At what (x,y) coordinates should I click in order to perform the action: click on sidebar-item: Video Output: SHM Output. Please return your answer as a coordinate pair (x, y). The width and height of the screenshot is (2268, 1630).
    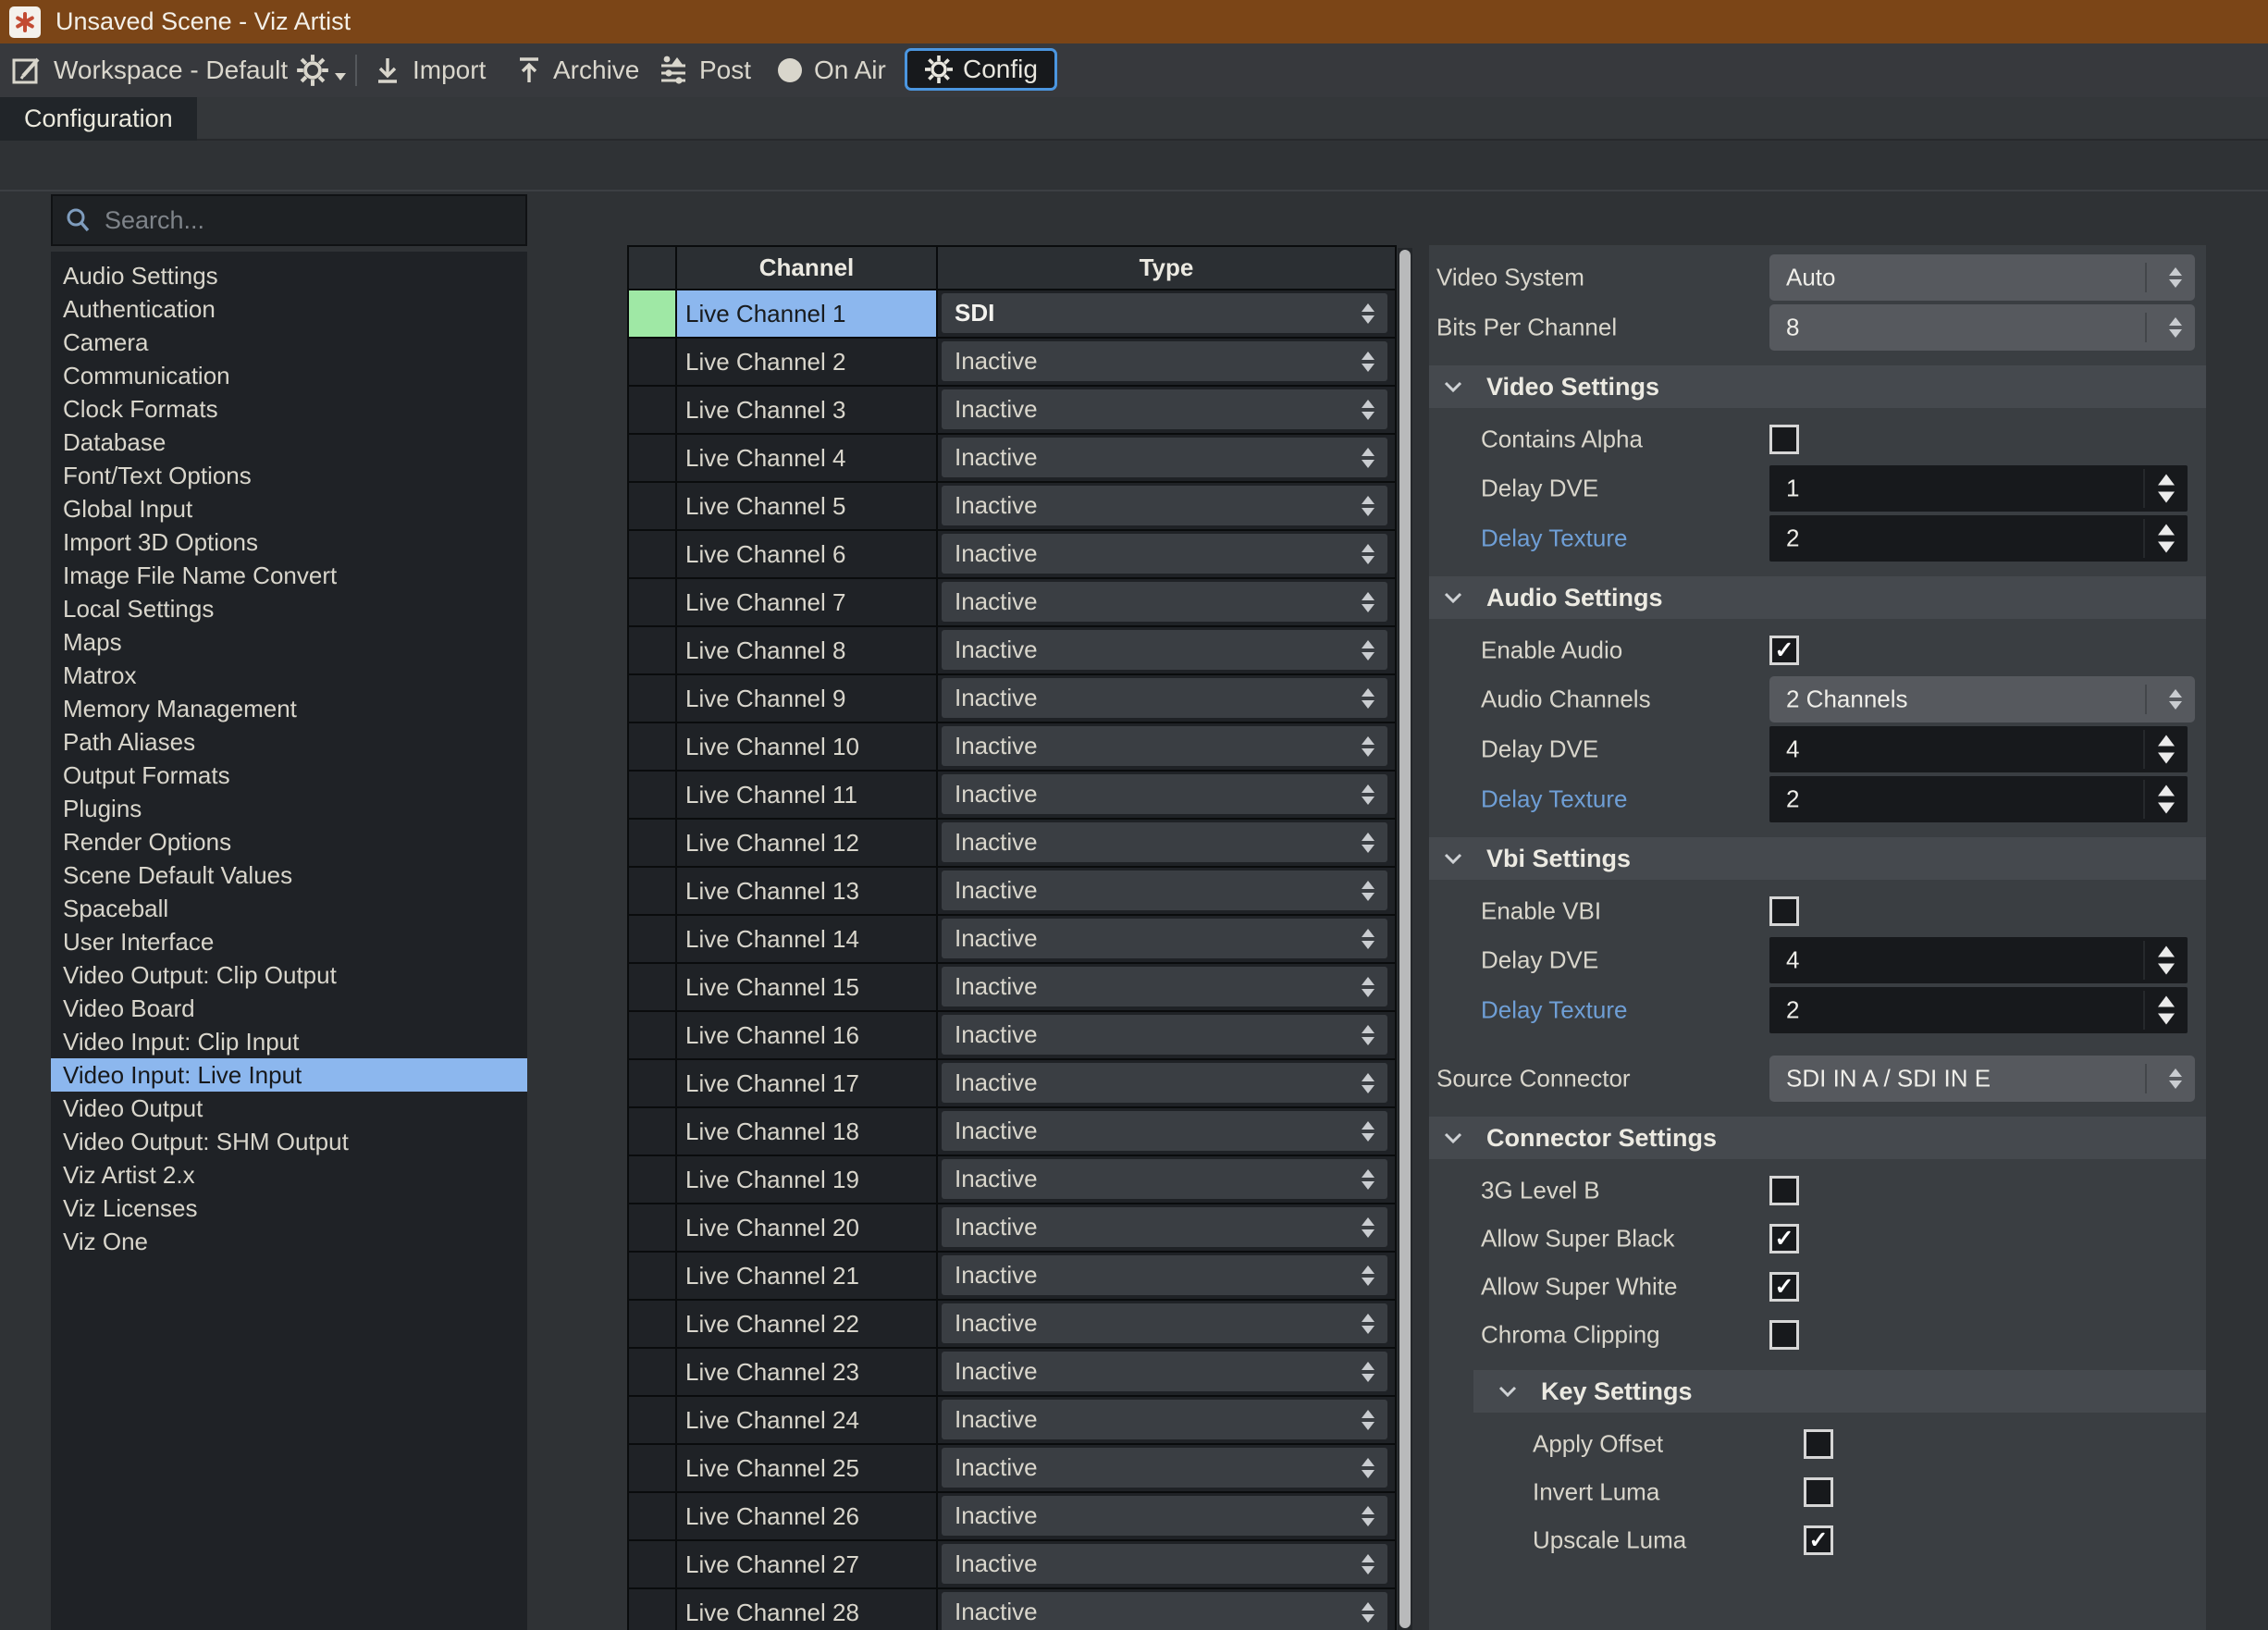
    Looking at the image, I should click on (289, 1141).